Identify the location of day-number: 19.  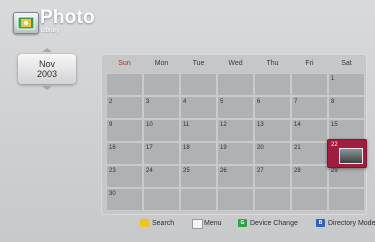
(223, 148).